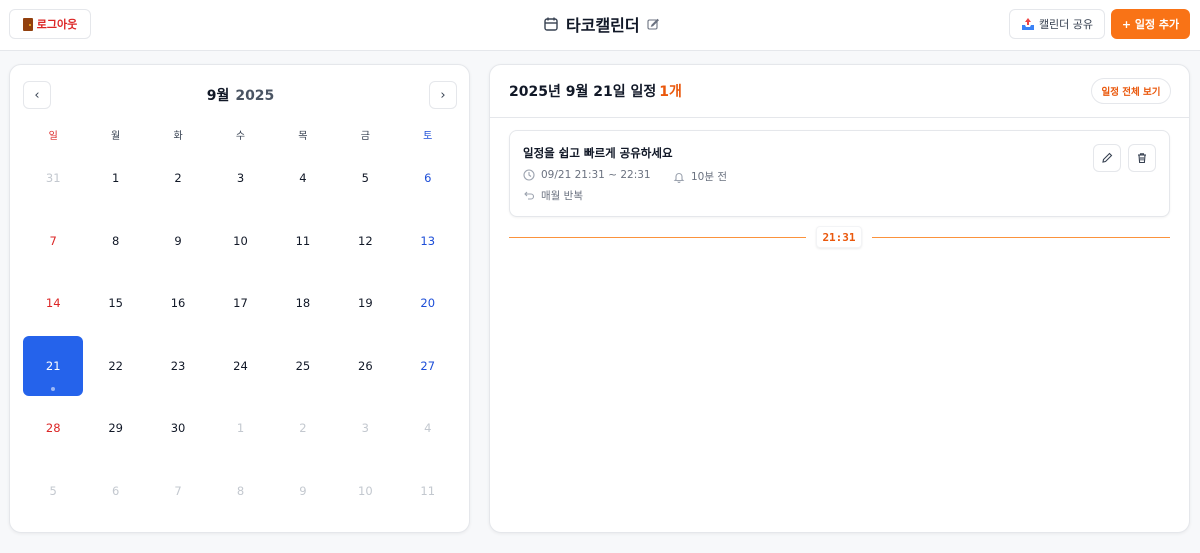 Image resolution: width=1200 pixels, height=553 pixels. I want to click on selected-date-label: 21, so click(53, 365).